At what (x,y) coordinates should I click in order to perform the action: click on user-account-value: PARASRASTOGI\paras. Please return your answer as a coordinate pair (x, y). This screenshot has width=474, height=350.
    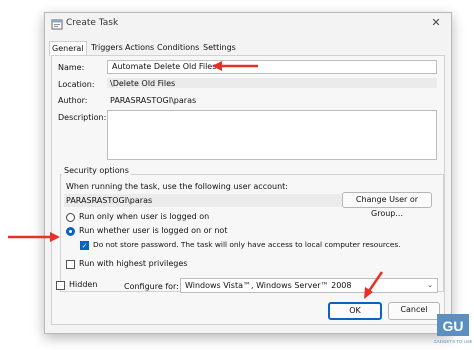
    Looking at the image, I should click on (109, 200).